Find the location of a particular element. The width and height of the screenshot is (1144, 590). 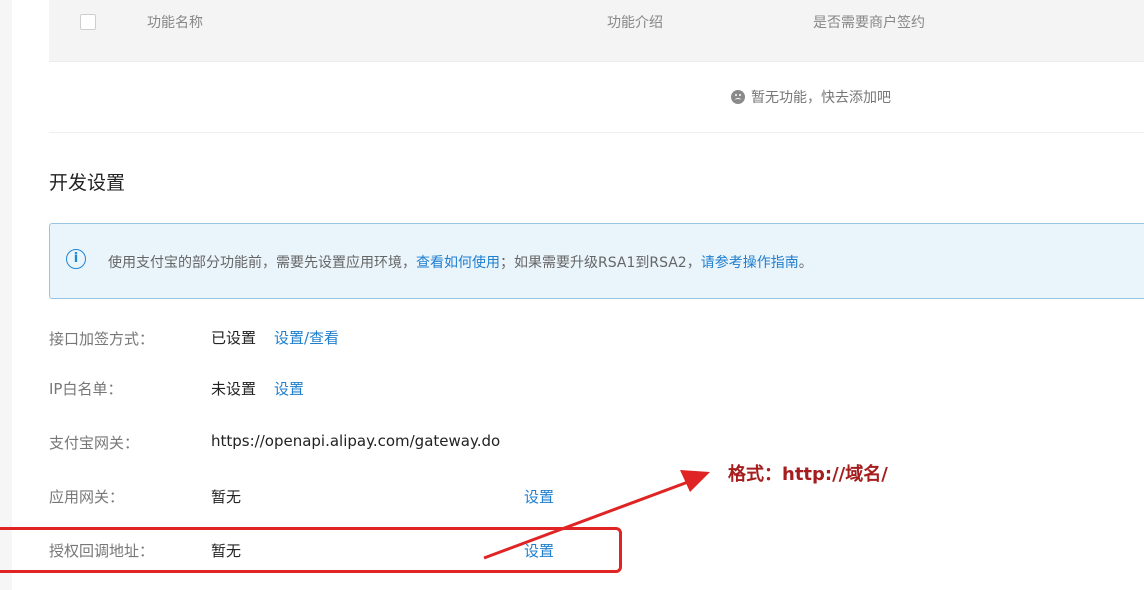

column-header-description: 功能介绍 is located at coordinates (635, 23).